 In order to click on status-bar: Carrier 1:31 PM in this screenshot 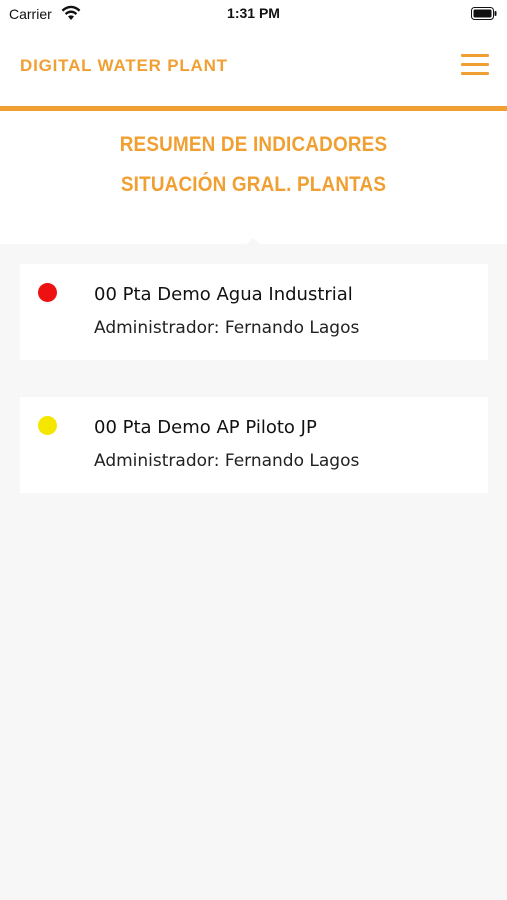, I will do `click(253, 14)`.